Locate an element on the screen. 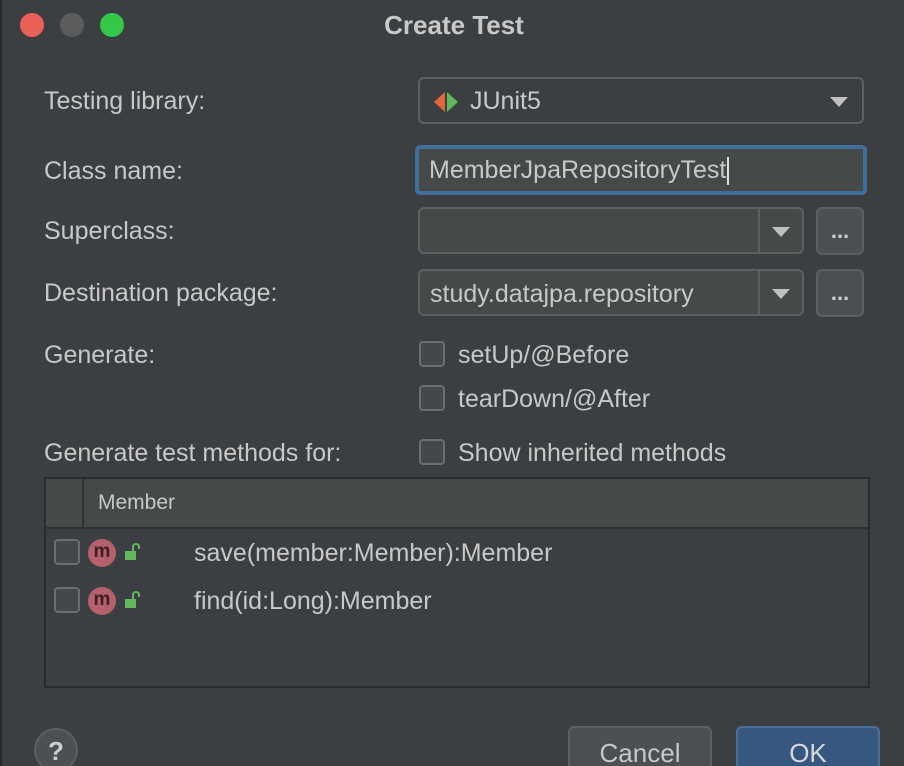  destination-package-label: Destination package: is located at coordinates (161, 293).